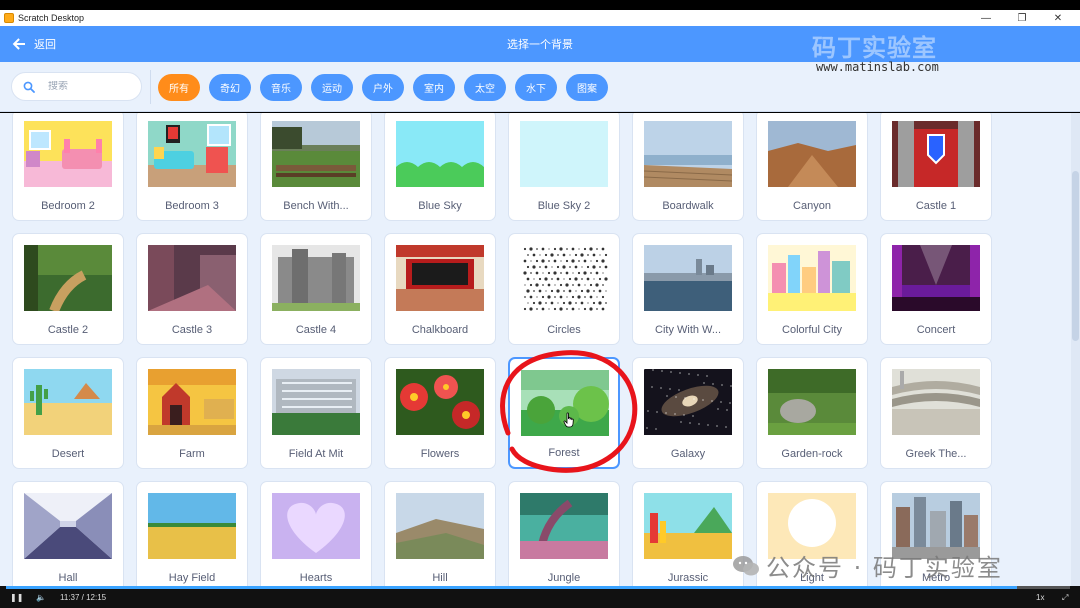 The width and height of the screenshot is (1080, 608). I want to click on category-tag: 奇幻, so click(230, 87).